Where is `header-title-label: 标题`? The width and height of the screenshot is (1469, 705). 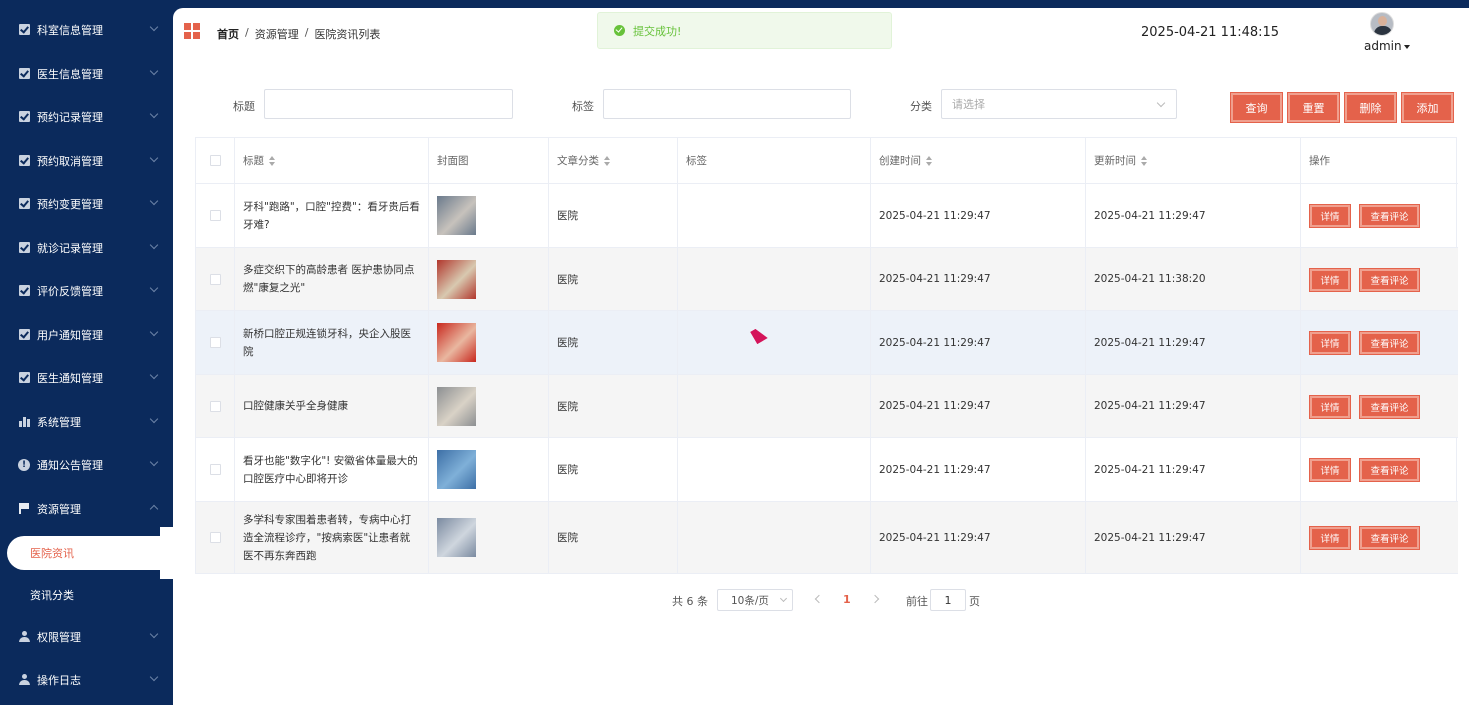
header-title-label: 标题 is located at coordinates (253, 161).